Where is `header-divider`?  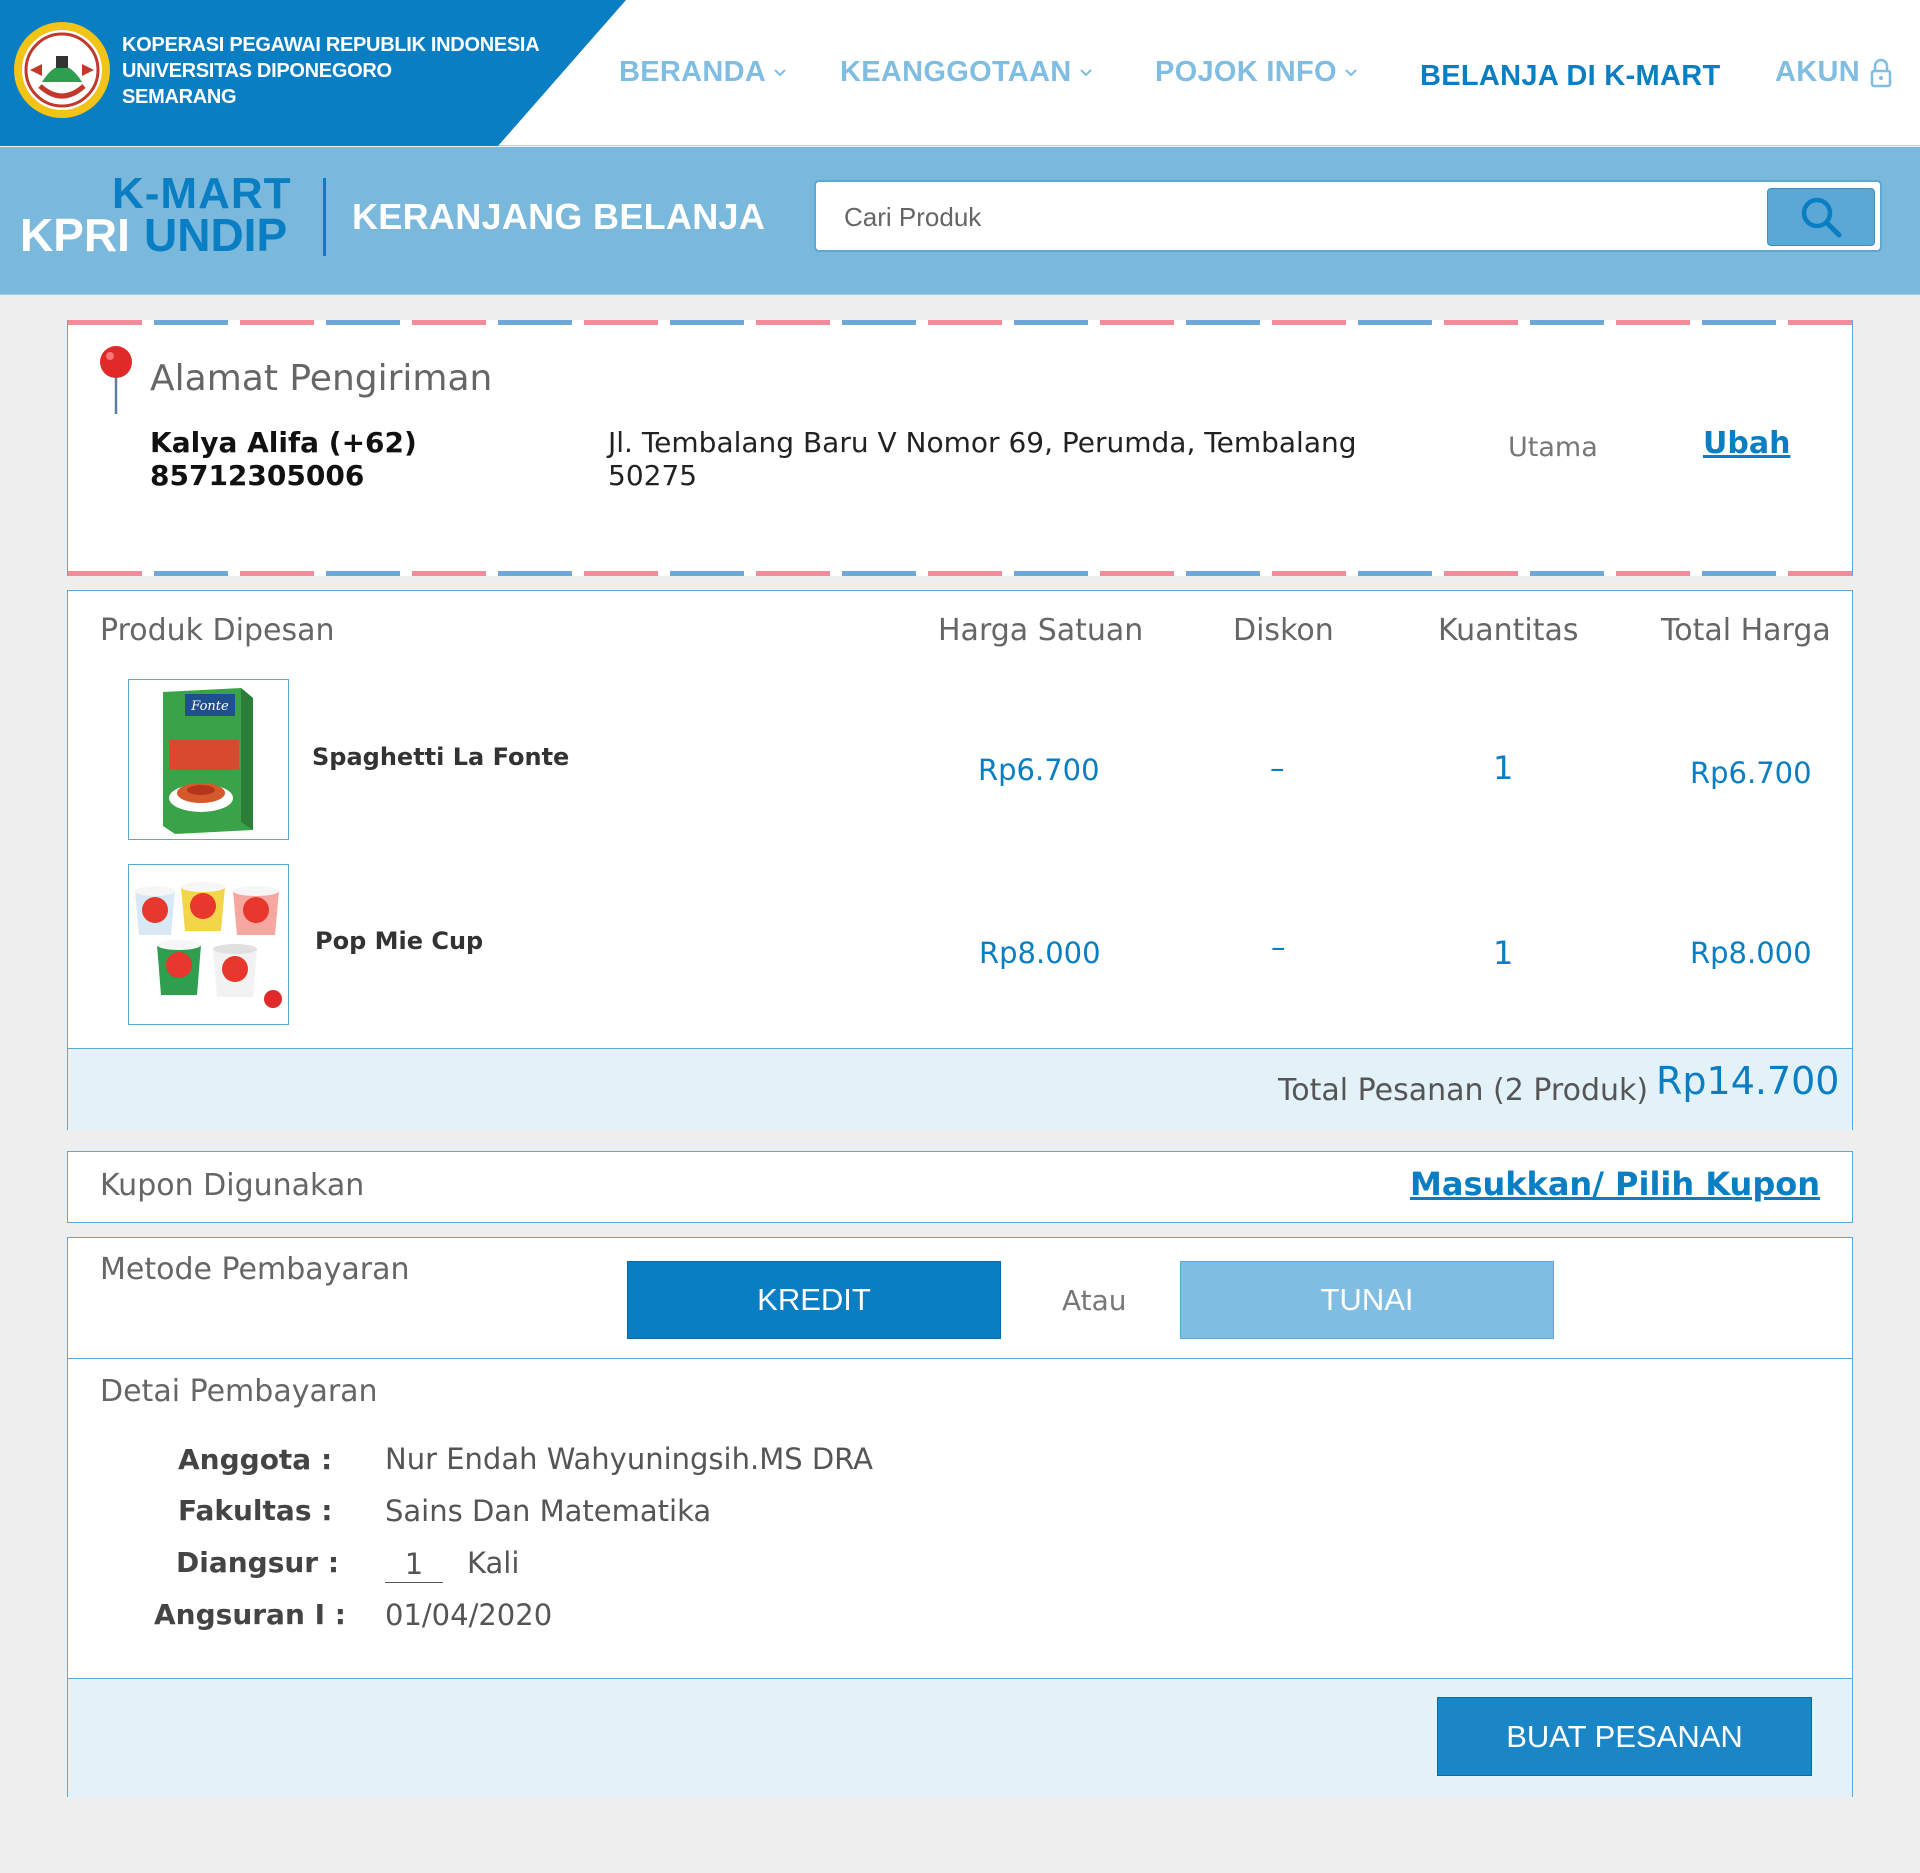 header-divider is located at coordinates (324, 217).